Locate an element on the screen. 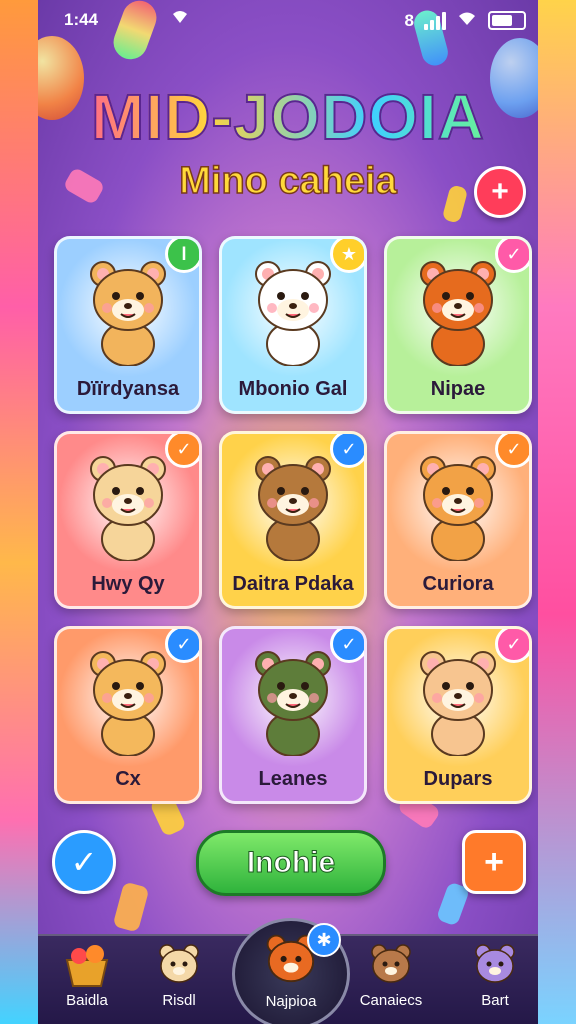 This screenshot has width=576, height=1024. badge-glyph: l is located at coordinates (184, 253).